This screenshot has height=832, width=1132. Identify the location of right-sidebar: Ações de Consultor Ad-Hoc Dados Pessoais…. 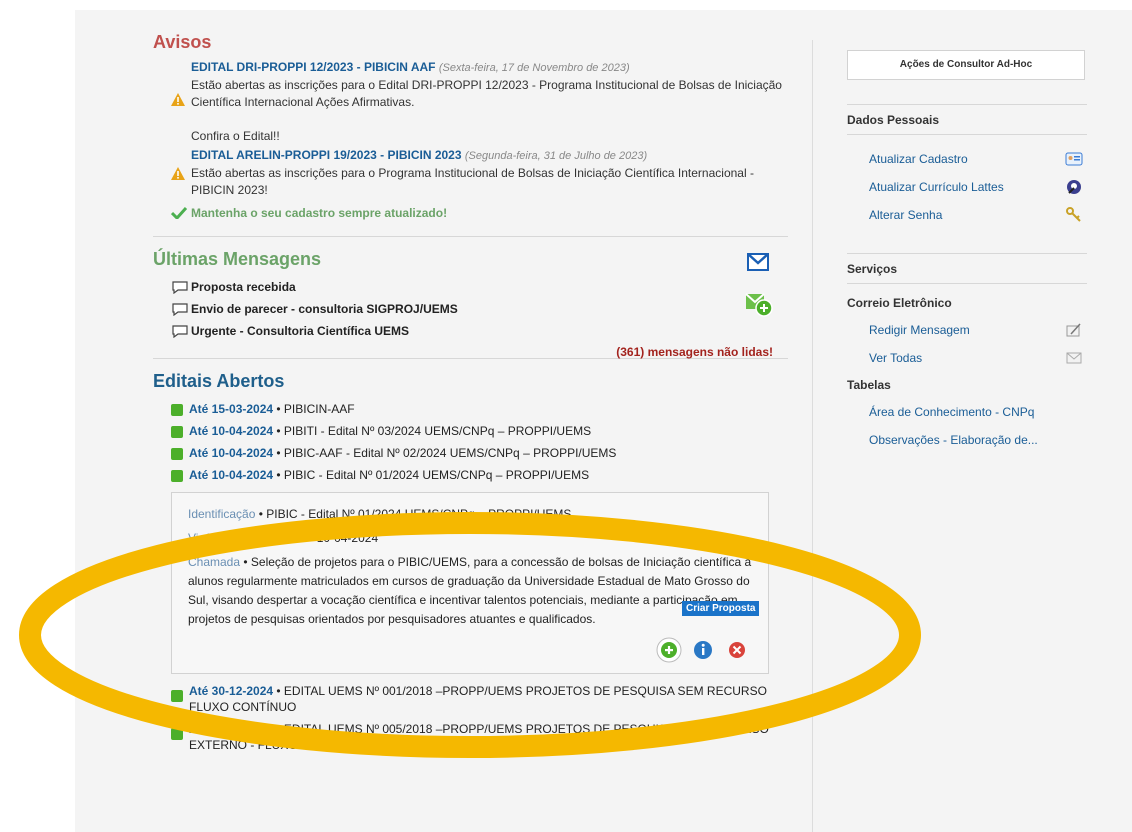
(967, 252).